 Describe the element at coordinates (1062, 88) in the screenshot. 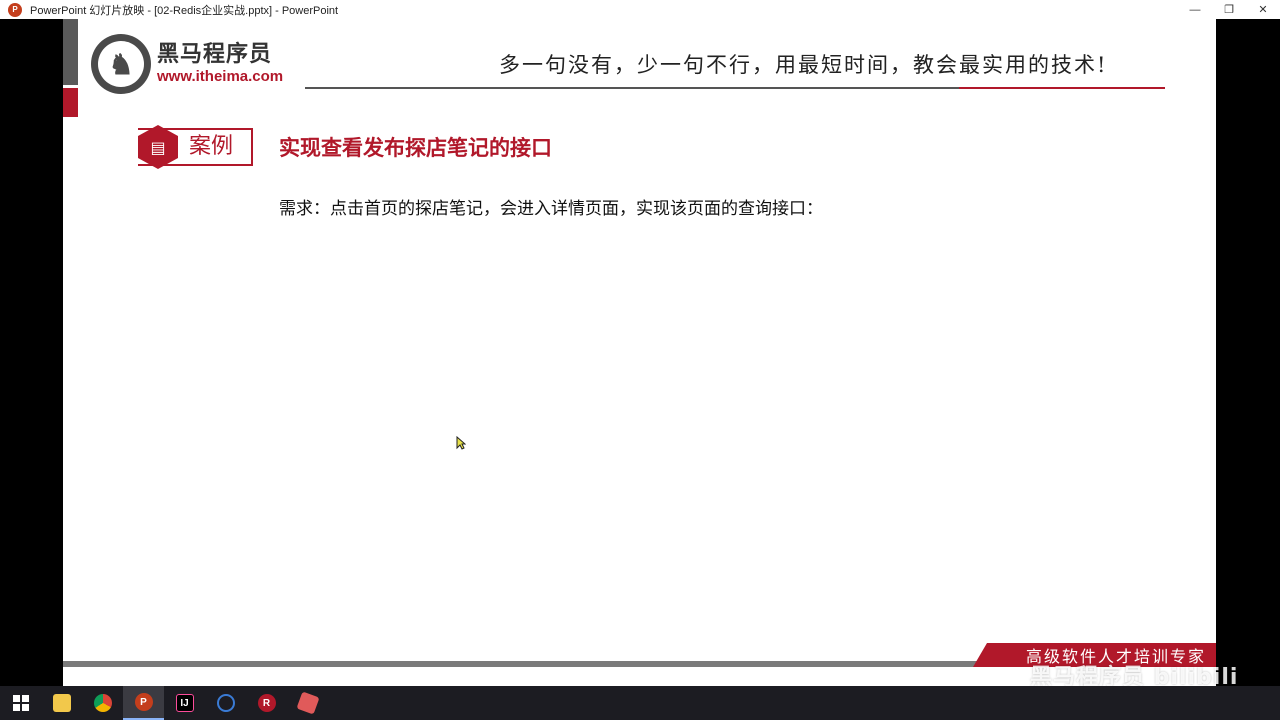

I see `slogan-underline-accent` at that location.